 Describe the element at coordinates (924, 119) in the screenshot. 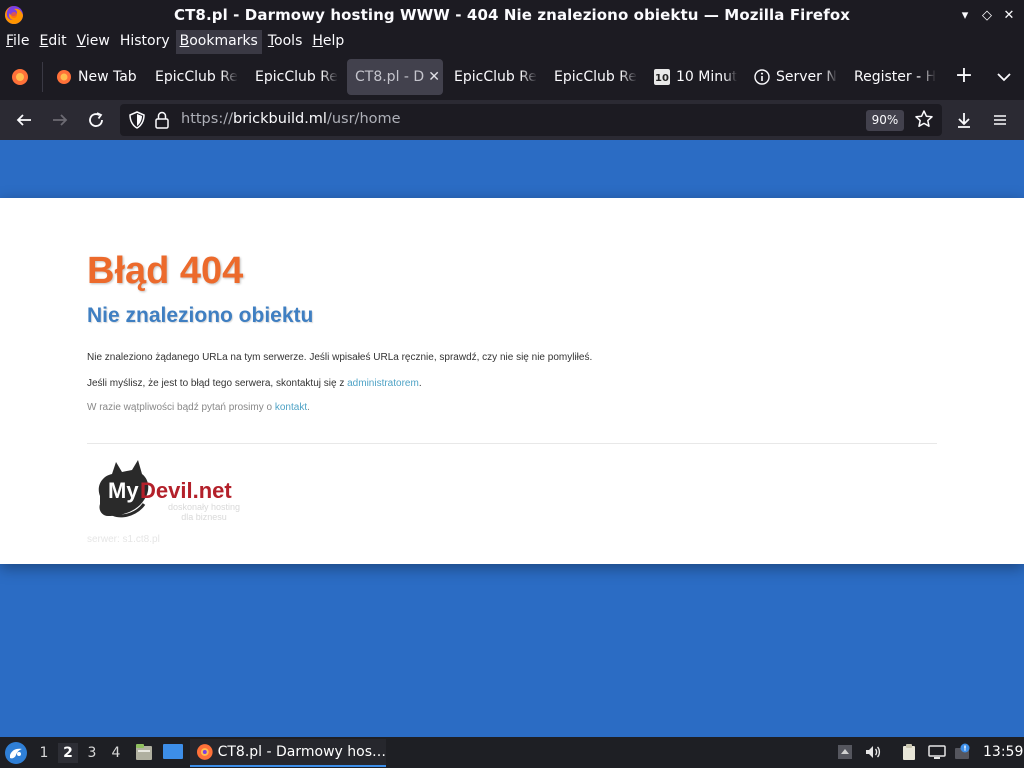

I see `bookmark-star-icon` at that location.